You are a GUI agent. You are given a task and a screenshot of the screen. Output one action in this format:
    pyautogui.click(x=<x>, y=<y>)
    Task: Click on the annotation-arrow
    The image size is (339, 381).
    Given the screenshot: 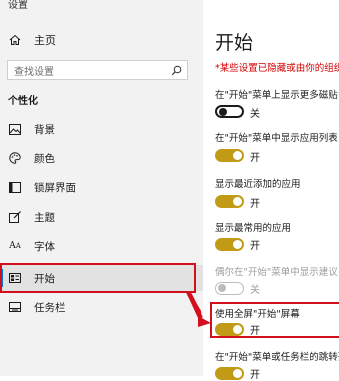 What is the action you would take?
    pyautogui.click(x=198, y=309)
    